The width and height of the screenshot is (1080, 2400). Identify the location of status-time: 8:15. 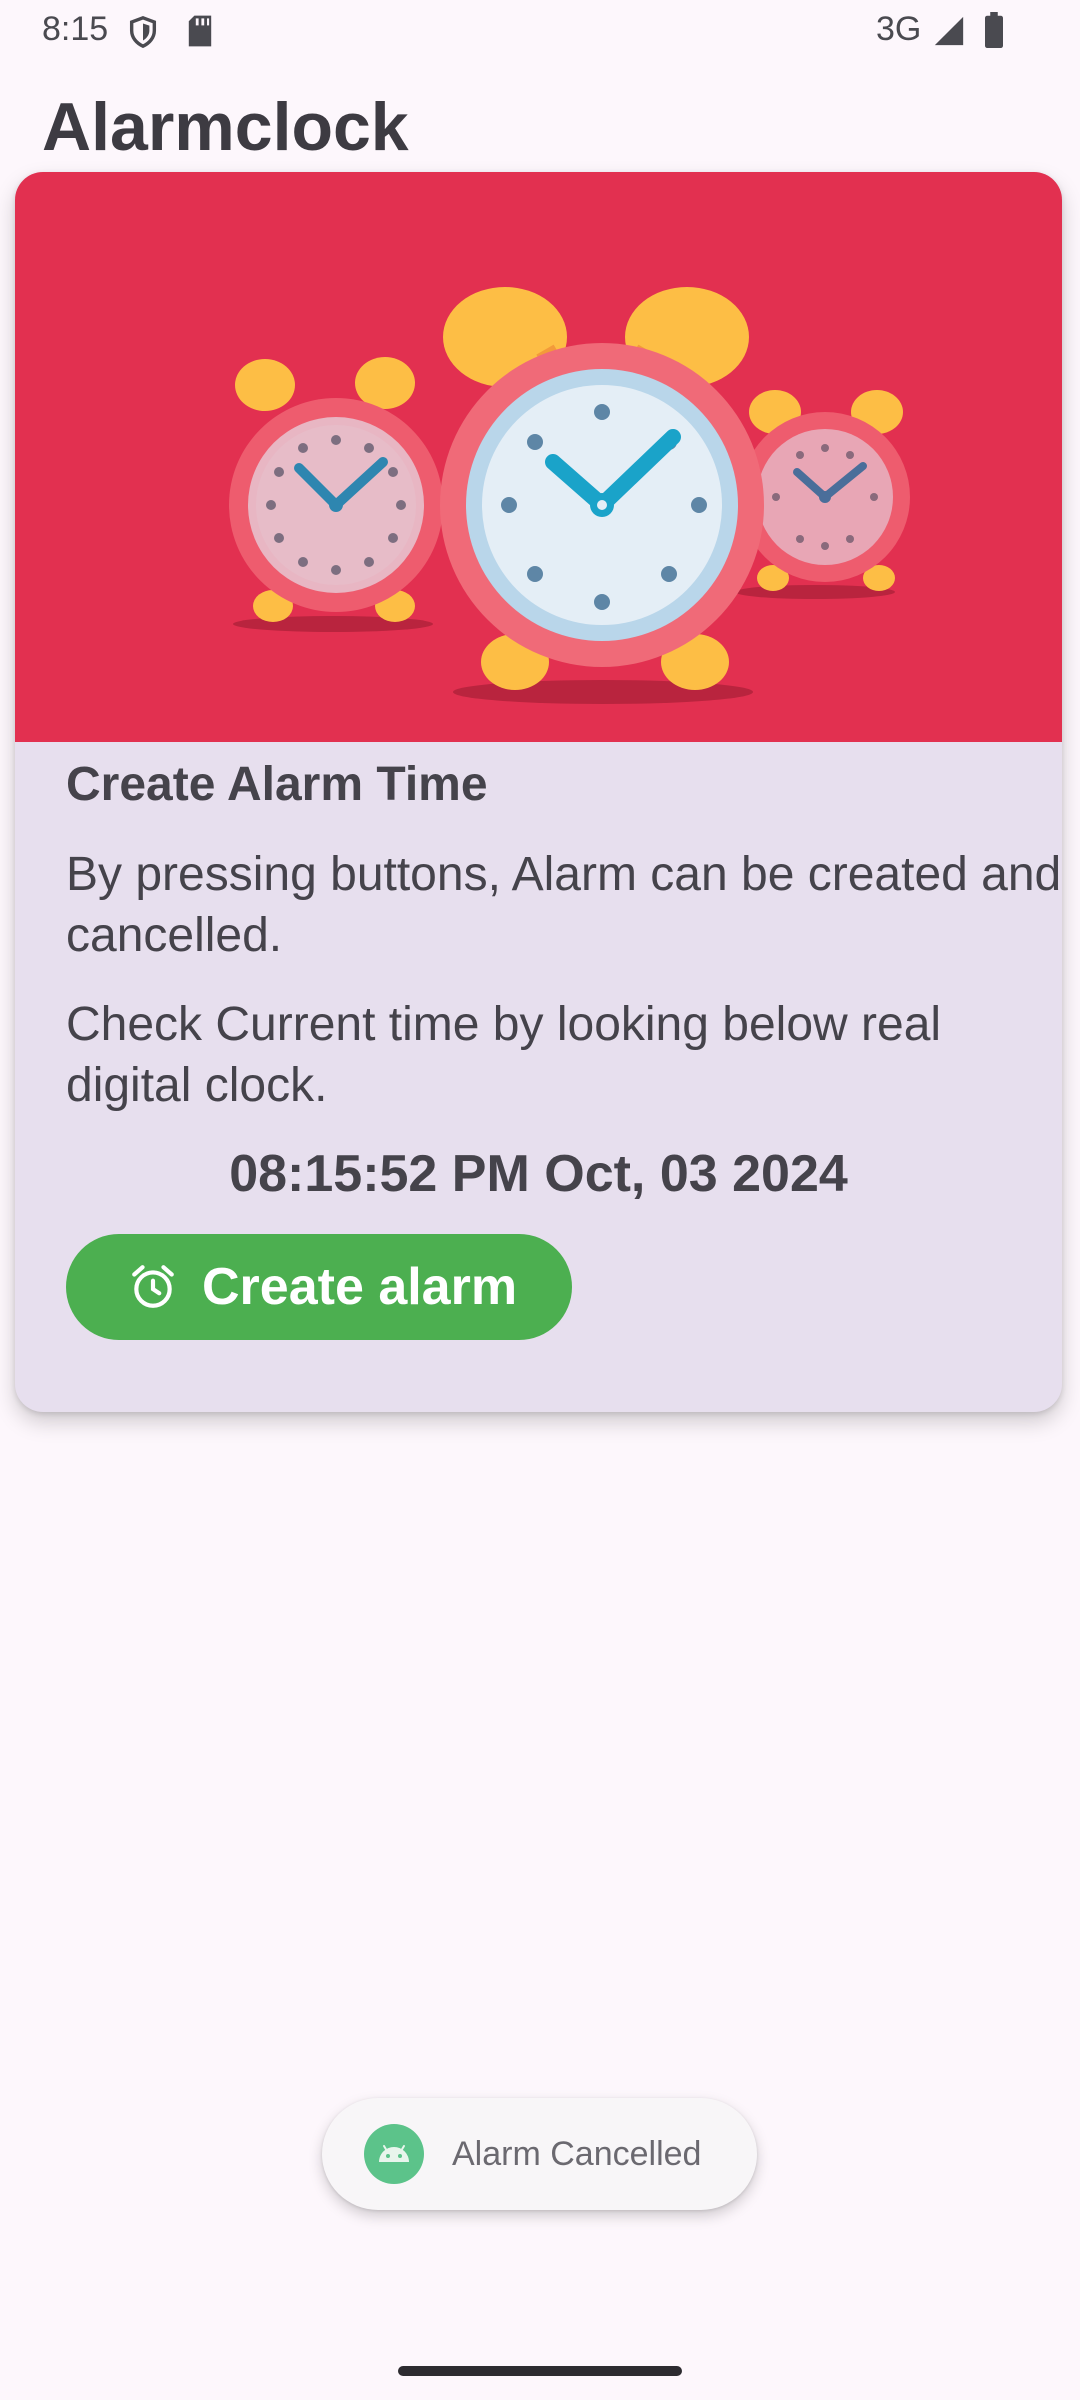
(75, 29).